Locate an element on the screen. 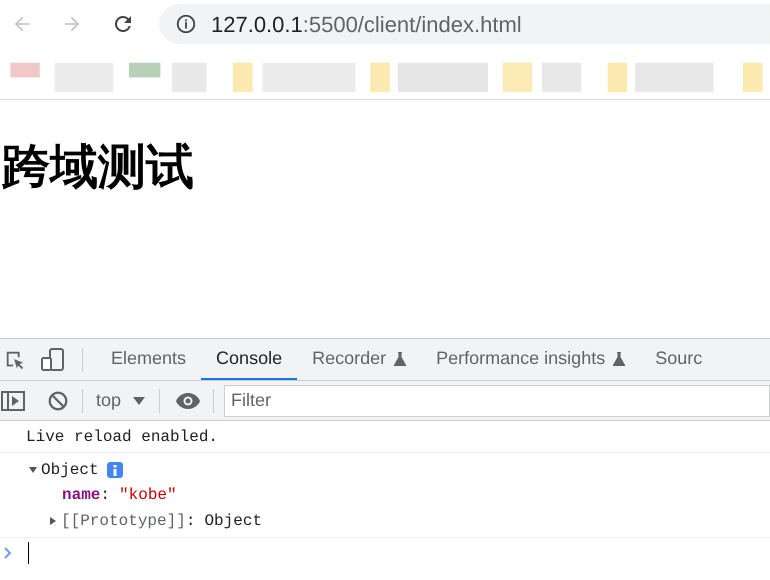  property-value: "kobe" is located at coordinates (148, 495).